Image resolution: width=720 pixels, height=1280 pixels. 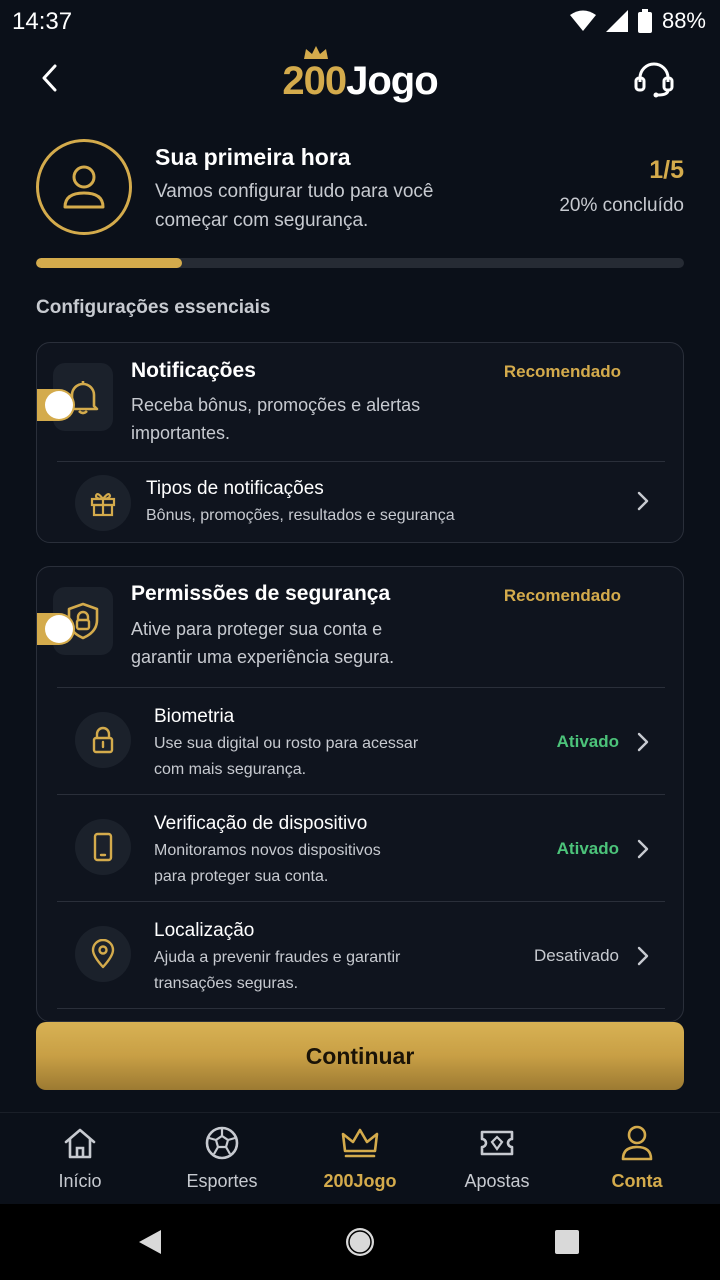 I want to click on location-pin-icon, so click(x=103, y=954).